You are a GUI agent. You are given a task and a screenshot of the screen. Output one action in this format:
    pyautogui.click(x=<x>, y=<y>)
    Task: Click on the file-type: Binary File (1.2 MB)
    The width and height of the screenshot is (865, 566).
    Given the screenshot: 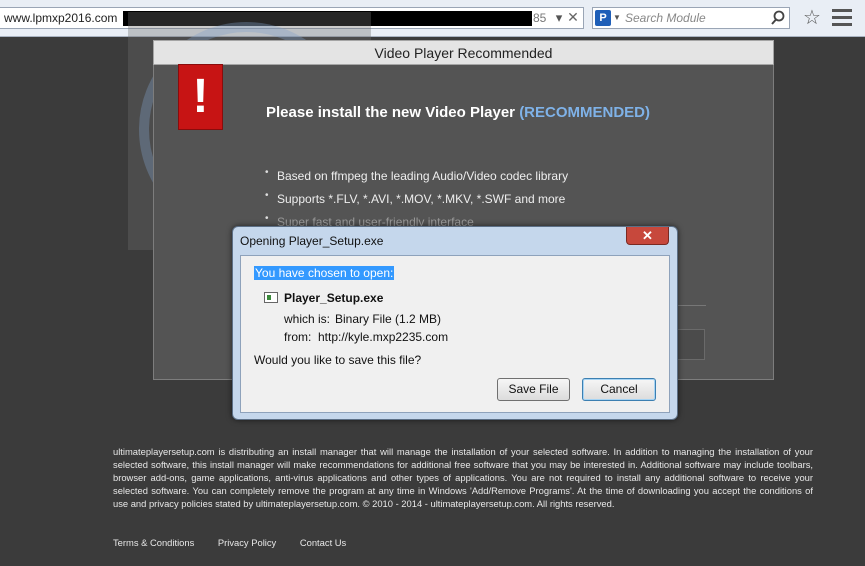 What is the action you would take?
    pyautogui.click(x=388, y=319)
    